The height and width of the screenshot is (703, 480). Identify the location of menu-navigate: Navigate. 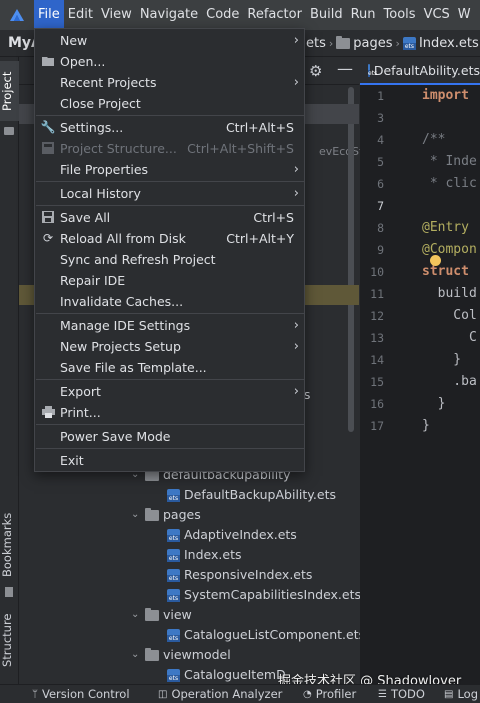
(169, 15).